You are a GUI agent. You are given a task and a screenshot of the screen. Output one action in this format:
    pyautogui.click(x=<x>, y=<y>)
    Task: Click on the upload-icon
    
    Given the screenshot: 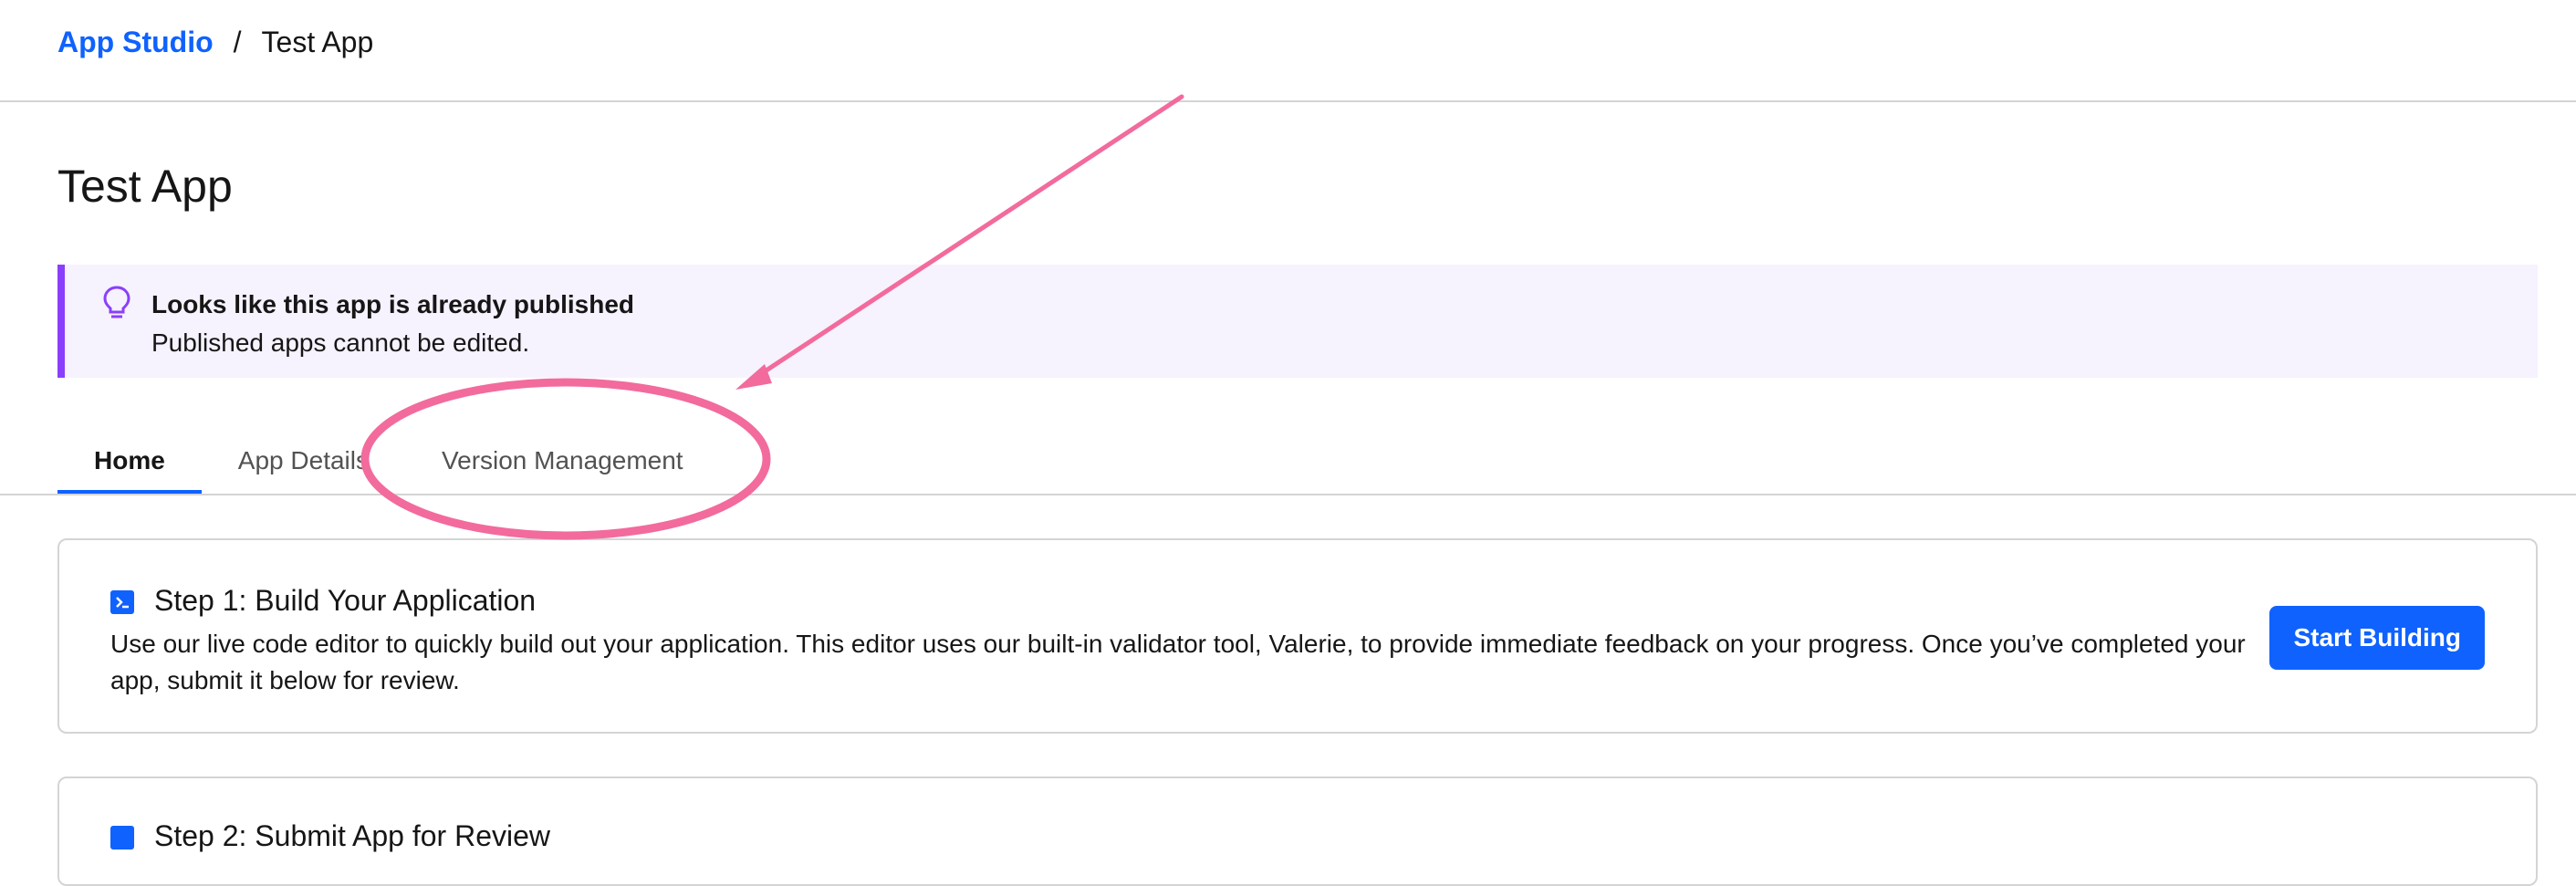 What is the action you would take?
    pyautogui.click(x=122, y=838)
    